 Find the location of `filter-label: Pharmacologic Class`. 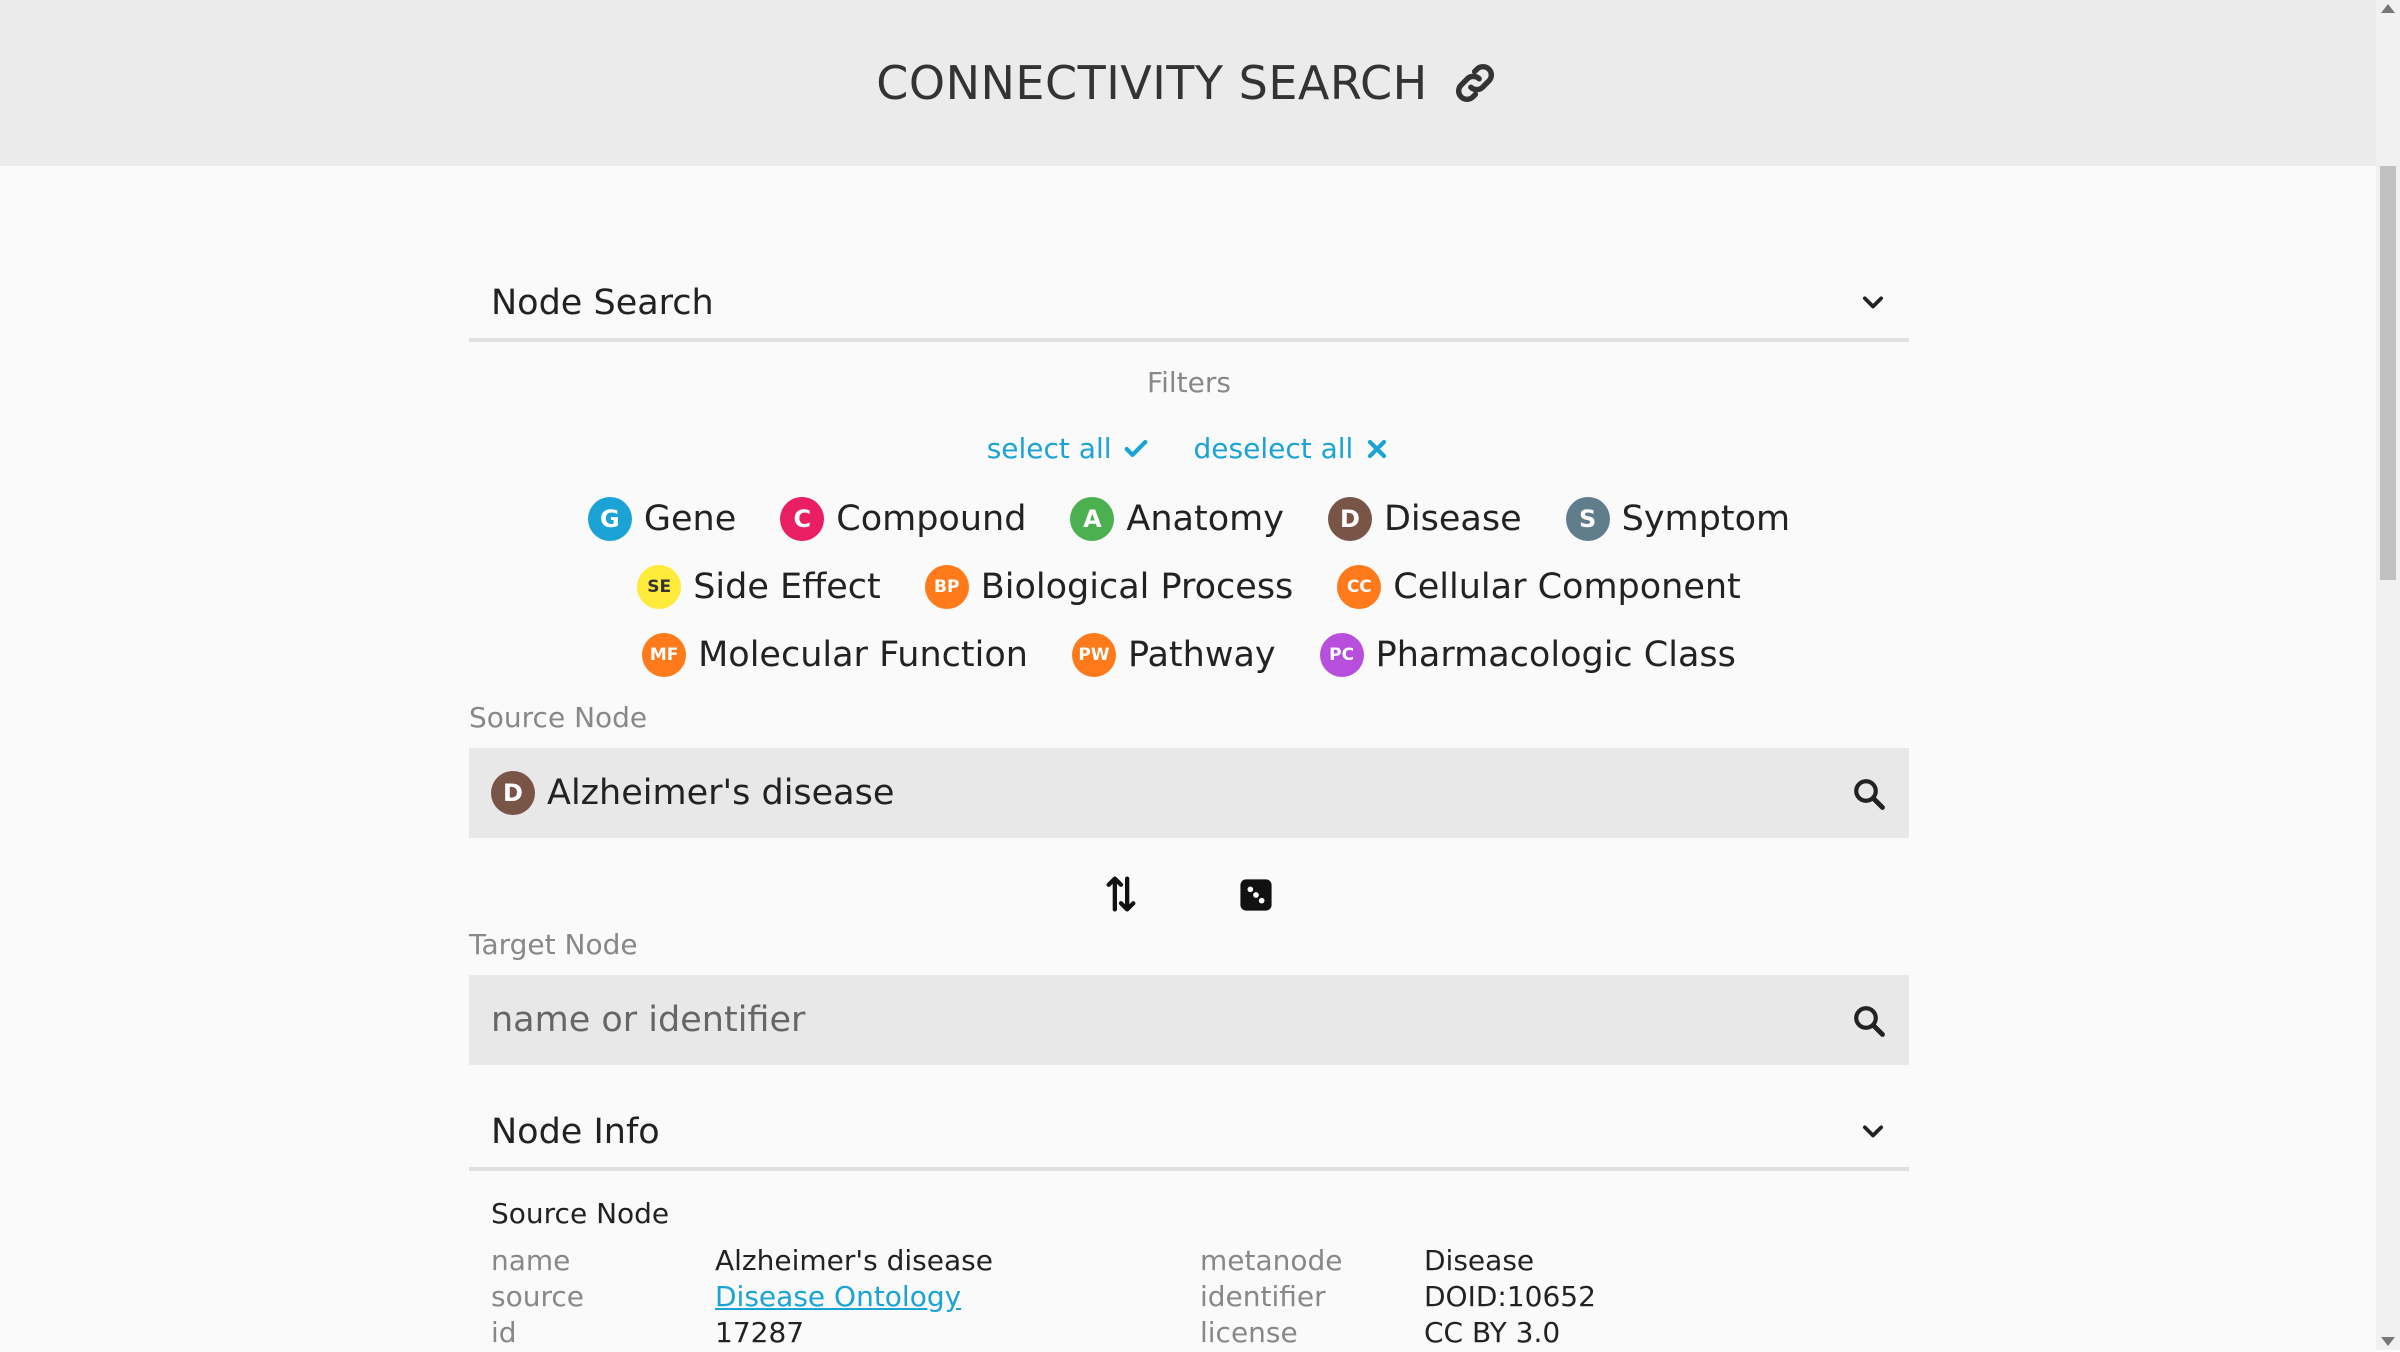

filter-label: Pharmacologic Class is located at coordinates (1555, 655).